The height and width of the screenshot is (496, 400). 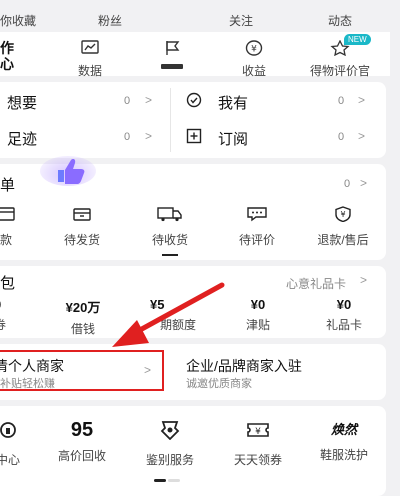 I want to click on subscribe-count: 0, so click(x=341, y=137).